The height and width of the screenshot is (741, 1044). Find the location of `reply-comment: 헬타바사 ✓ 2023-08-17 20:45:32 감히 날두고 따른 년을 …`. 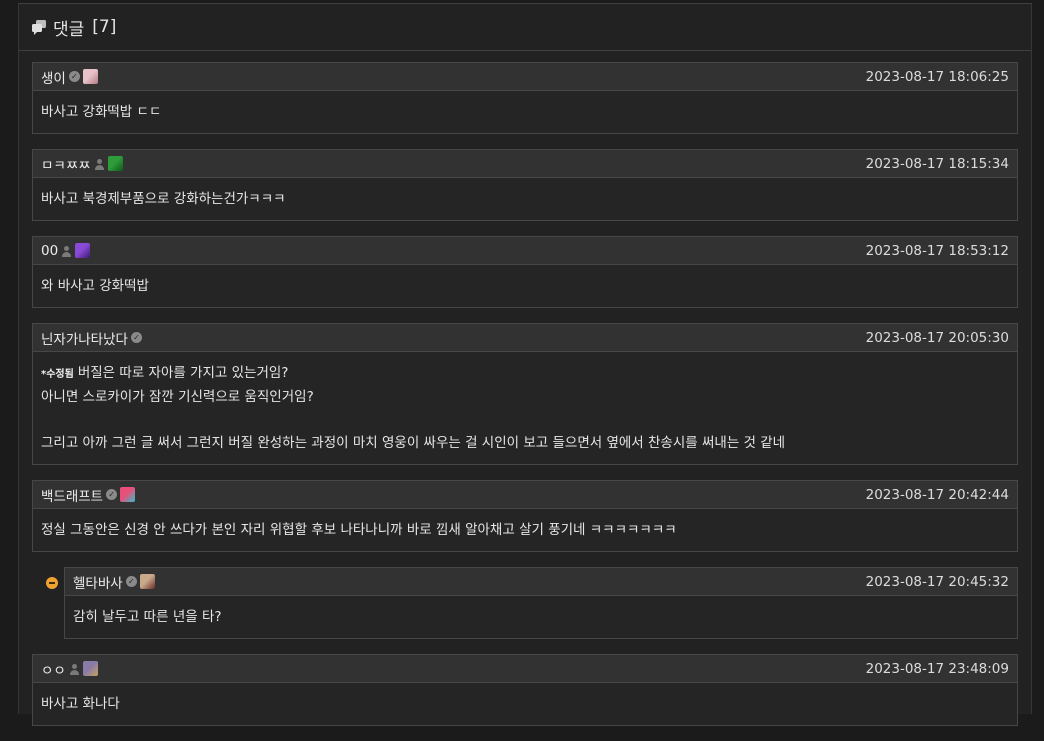

reply-comment: 헬타바사 ✓ 2023-08-17 20:45:32 감히 날두고 따른 년을 … is located at coordinates (532, 603).